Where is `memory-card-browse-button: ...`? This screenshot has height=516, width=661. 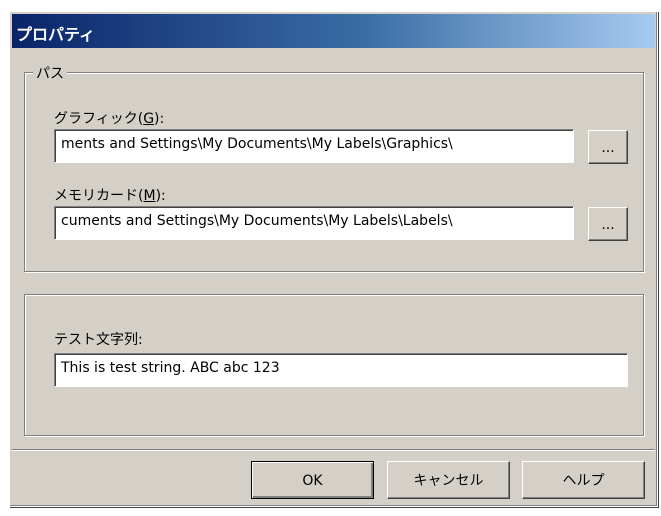 memory-card-browse-button: ... is located at coordinates (608, 224).